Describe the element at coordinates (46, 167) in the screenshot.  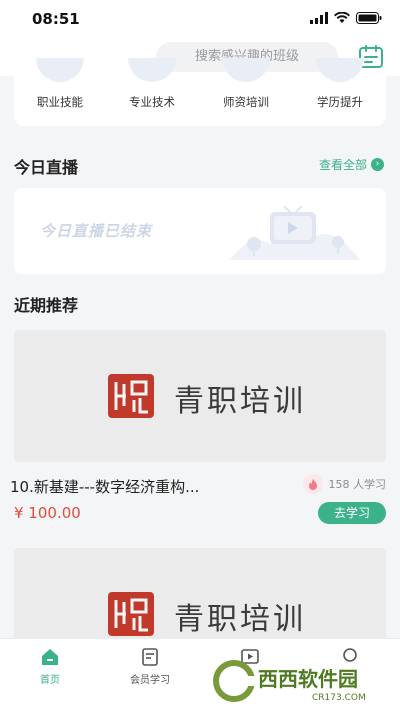
I see `live-section-title: 今日直播` at that location.